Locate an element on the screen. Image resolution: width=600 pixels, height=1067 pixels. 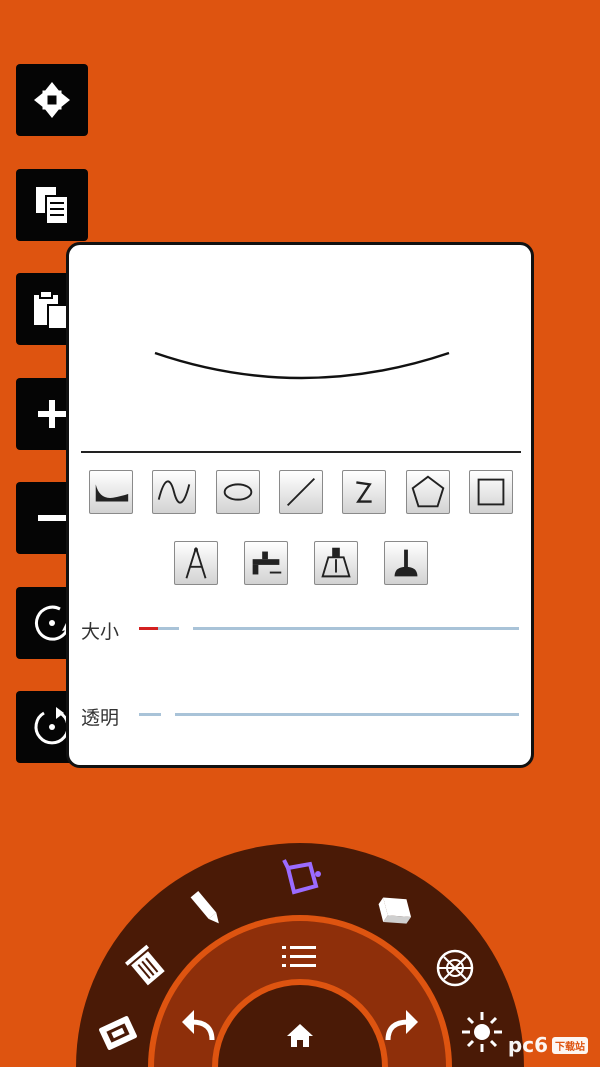
shape-pentagon-button is located at coordinates (428, 492).